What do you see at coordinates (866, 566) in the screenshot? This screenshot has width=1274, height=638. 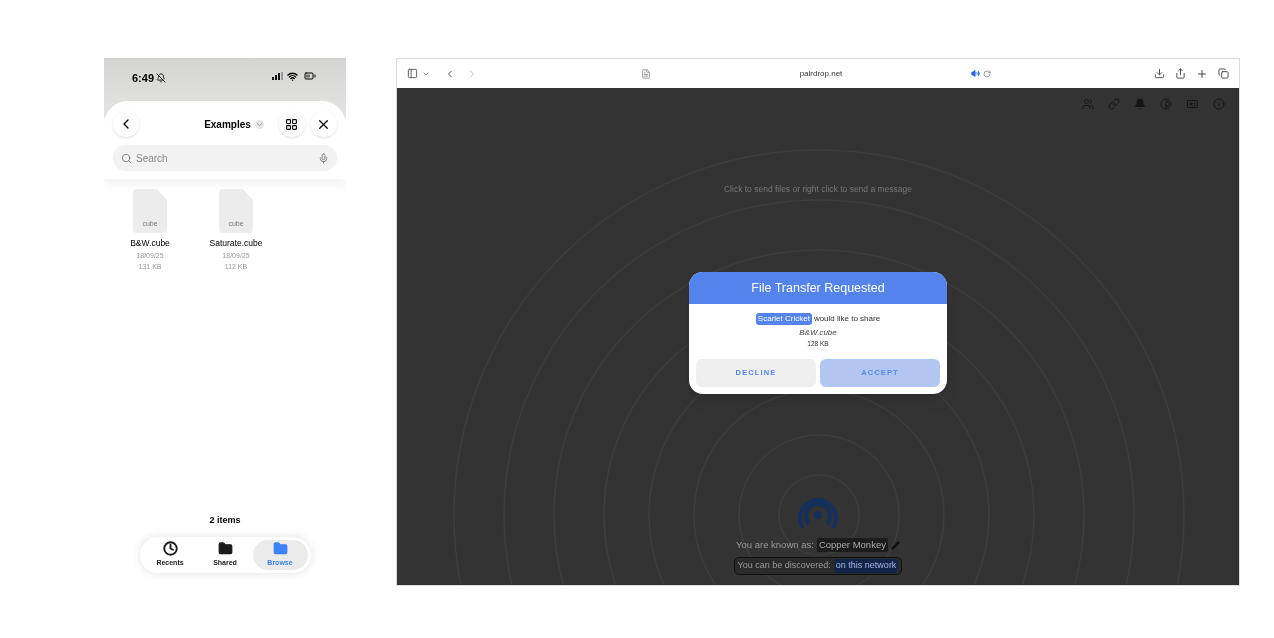 I see `discovery-scope: on this network` at bounding box center [866, 566].